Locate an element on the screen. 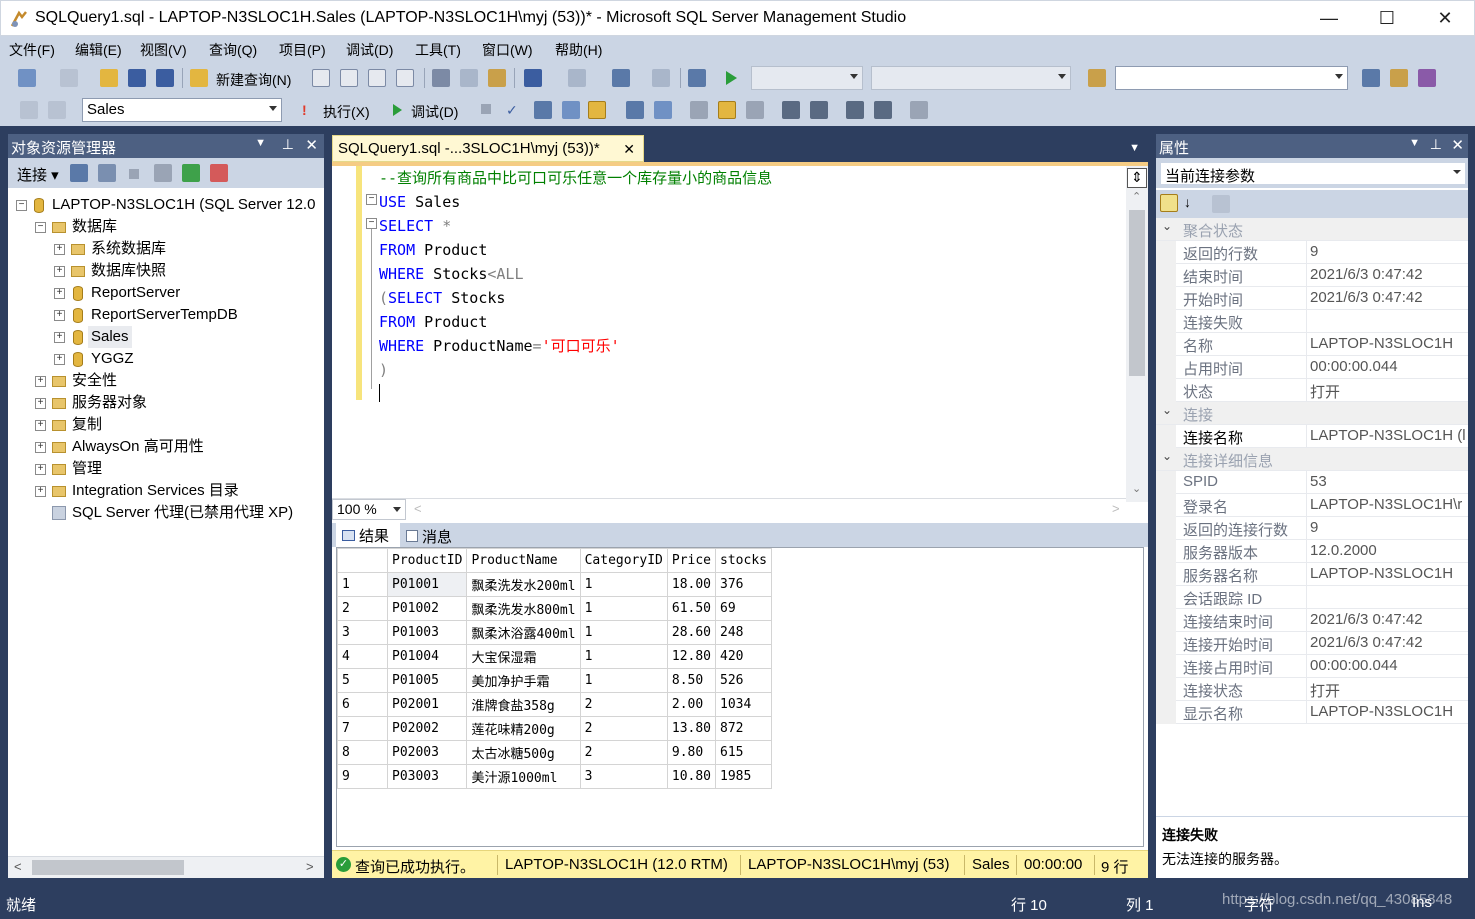  object-selector-combo: 当前连接参数 is located at coordinates (1313, 173).